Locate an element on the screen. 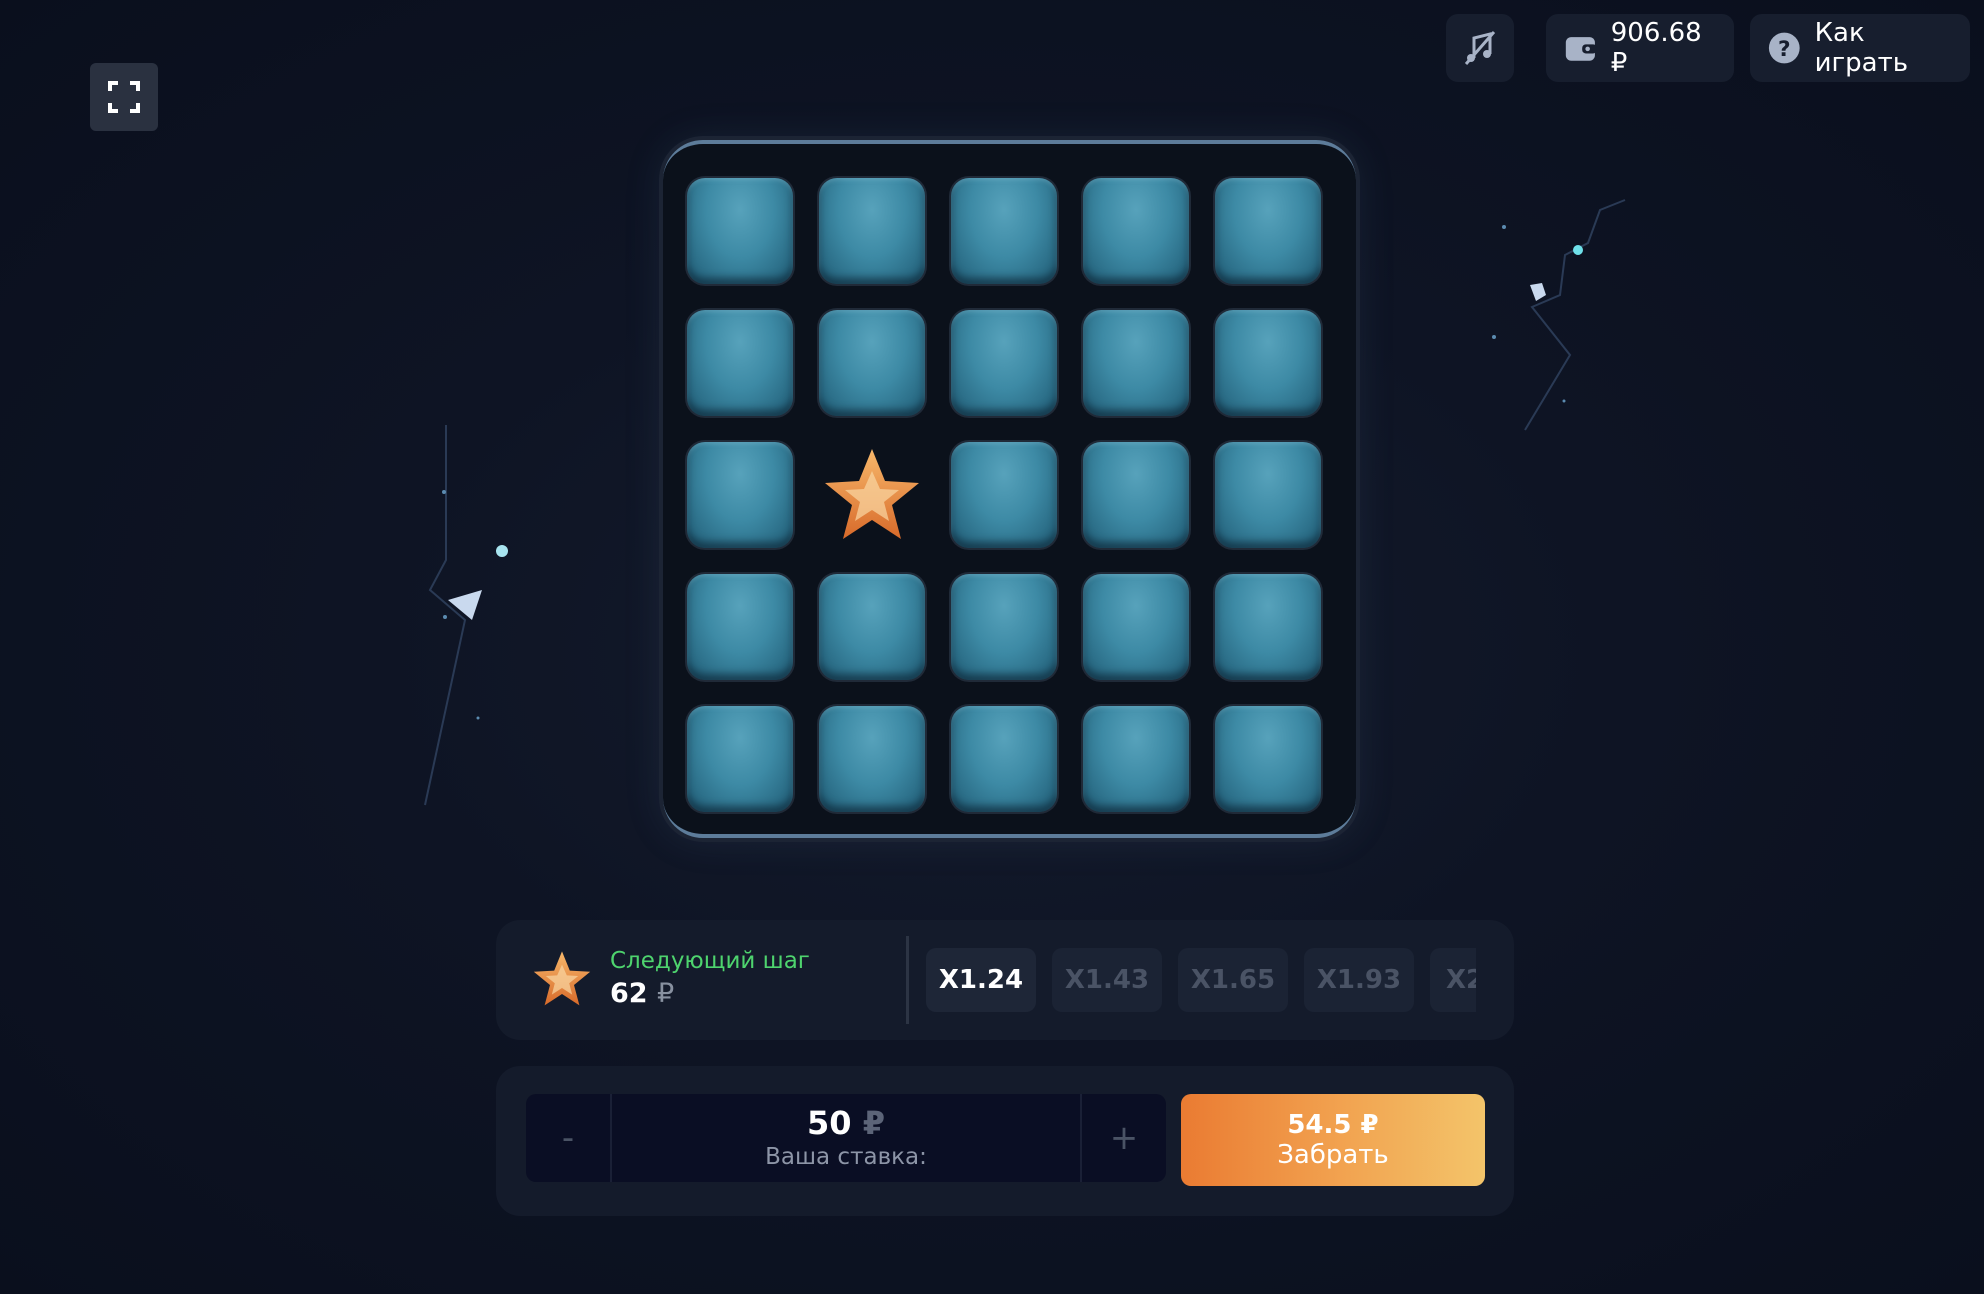  bet-panel: - 50 ₽ Ваша ставка: + 54.5 ₽ Забрать is located at coordinates (1005, 1141).